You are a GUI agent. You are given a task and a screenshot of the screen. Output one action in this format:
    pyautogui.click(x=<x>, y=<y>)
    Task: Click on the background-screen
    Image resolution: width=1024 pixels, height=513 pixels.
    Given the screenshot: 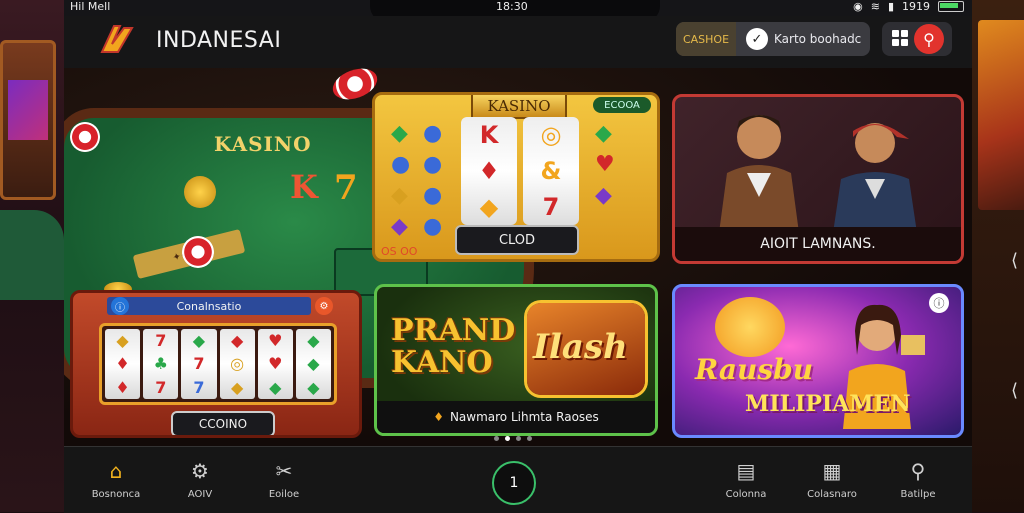 What is the action you would take?
    pyautogui.click(x=1001, y=115)
    